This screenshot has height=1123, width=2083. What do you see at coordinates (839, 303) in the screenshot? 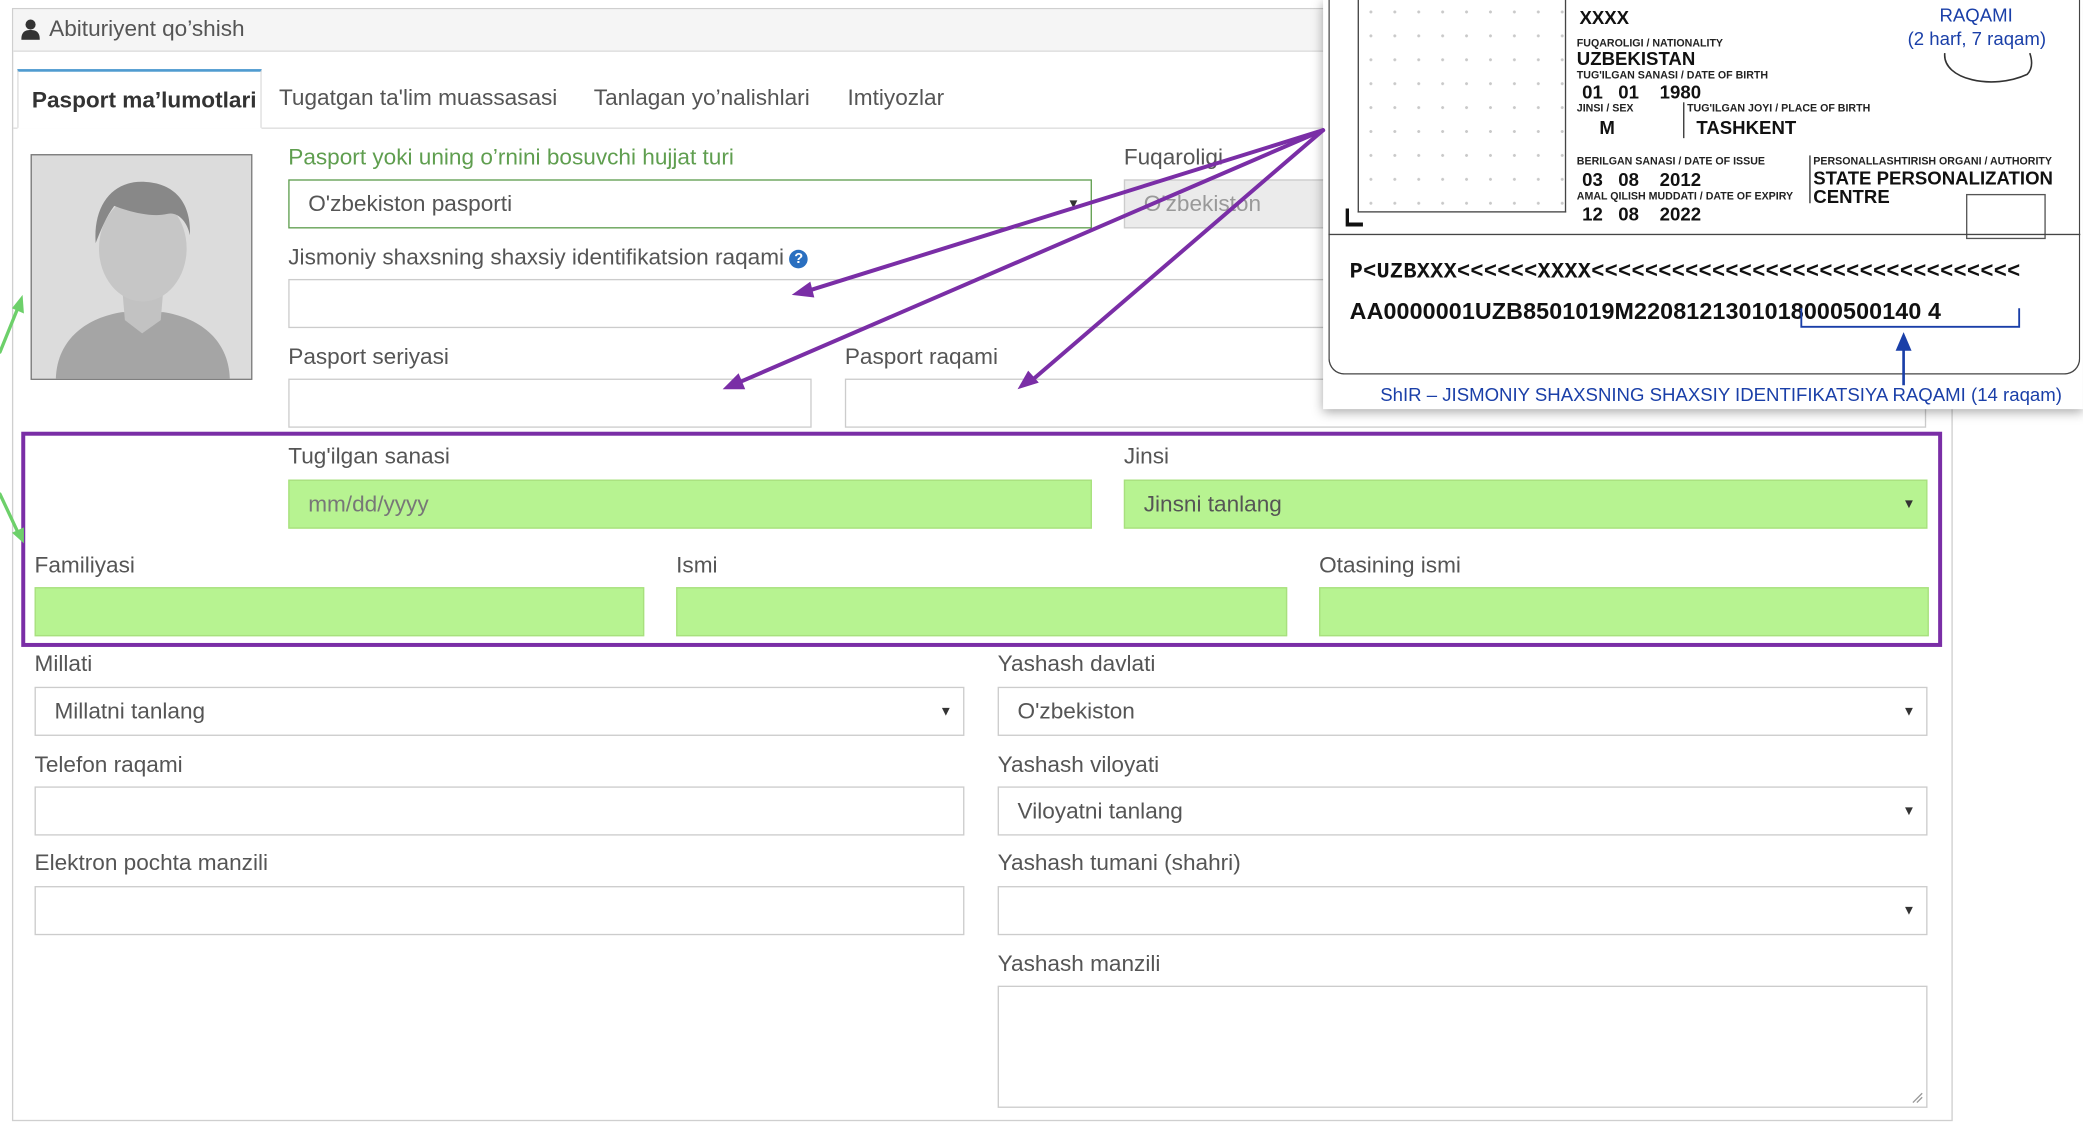
I see `pinfl-input` at bounding box center [839, 303].